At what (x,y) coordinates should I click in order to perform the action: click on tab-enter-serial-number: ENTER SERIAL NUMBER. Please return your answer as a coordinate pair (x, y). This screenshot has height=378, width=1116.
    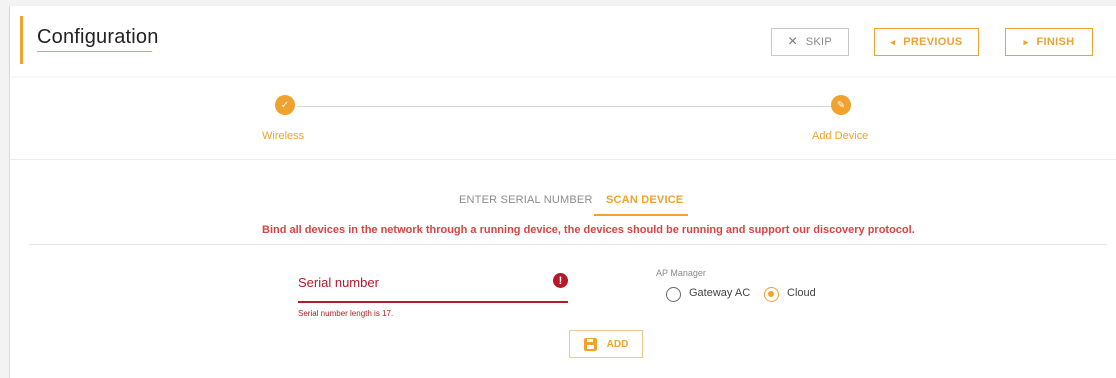
    Looking at the image, I should click on (526, 200).